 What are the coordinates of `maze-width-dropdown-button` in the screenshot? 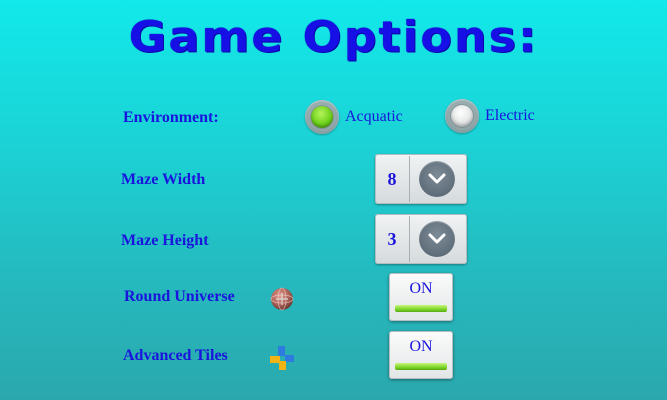 It's located at (437, 179).